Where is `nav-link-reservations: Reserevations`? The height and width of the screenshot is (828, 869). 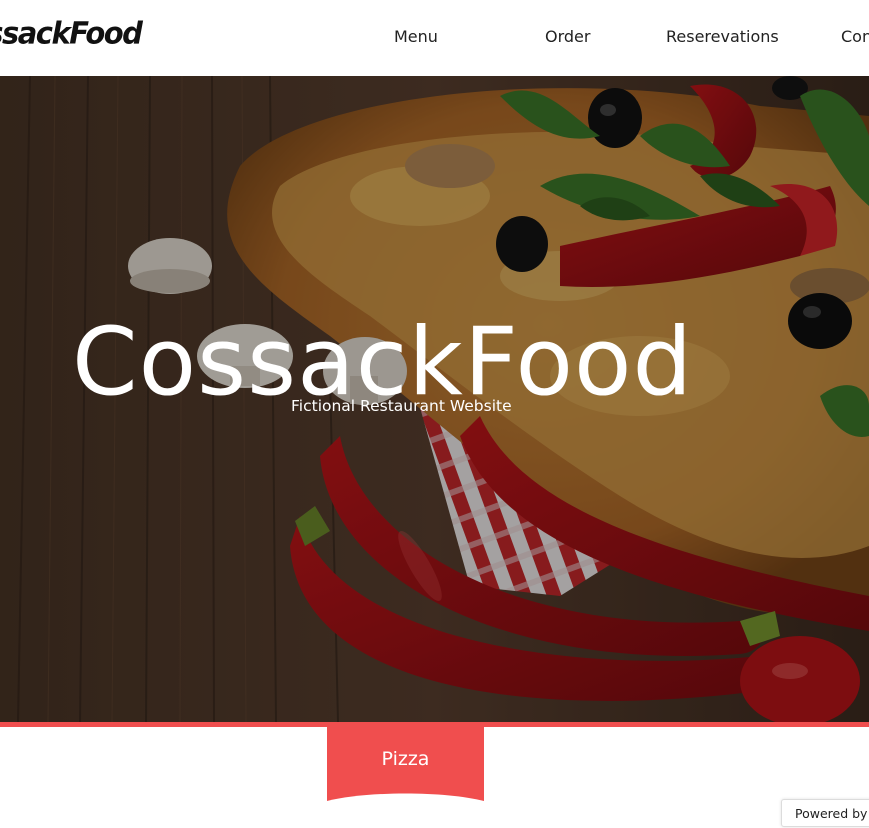
nav-link-reservations: Reserevations is located at coordinates (722, 36).